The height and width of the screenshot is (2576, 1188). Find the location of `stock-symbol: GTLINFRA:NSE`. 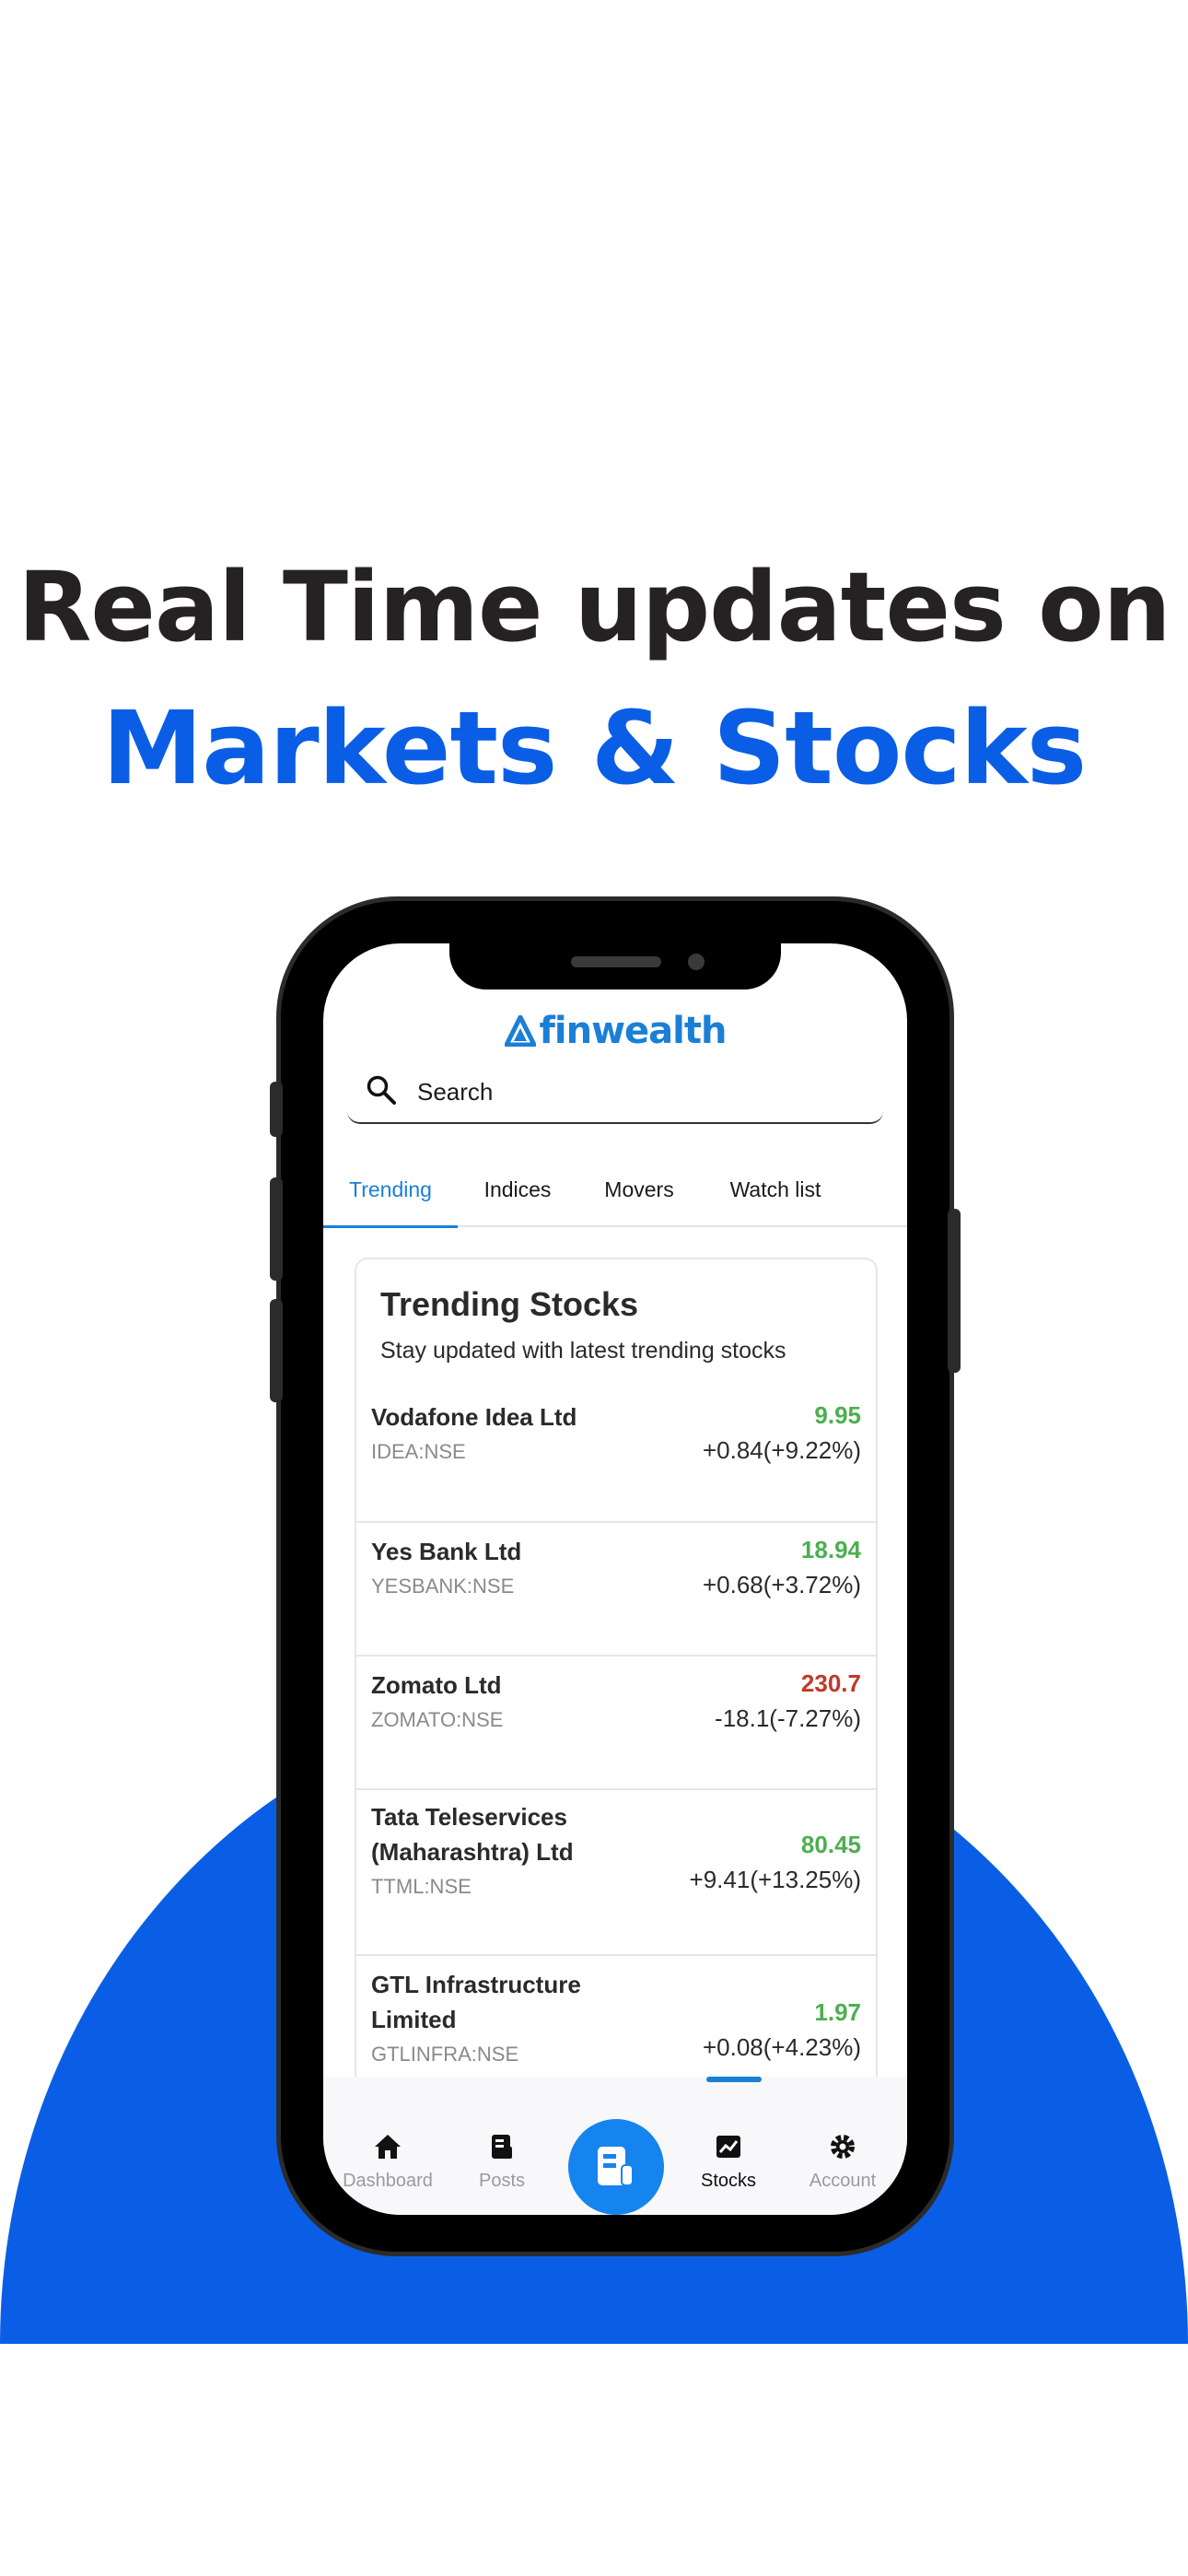

stock-symbol: GTLINFRA:NSE is located at coordinates (445, 2054).